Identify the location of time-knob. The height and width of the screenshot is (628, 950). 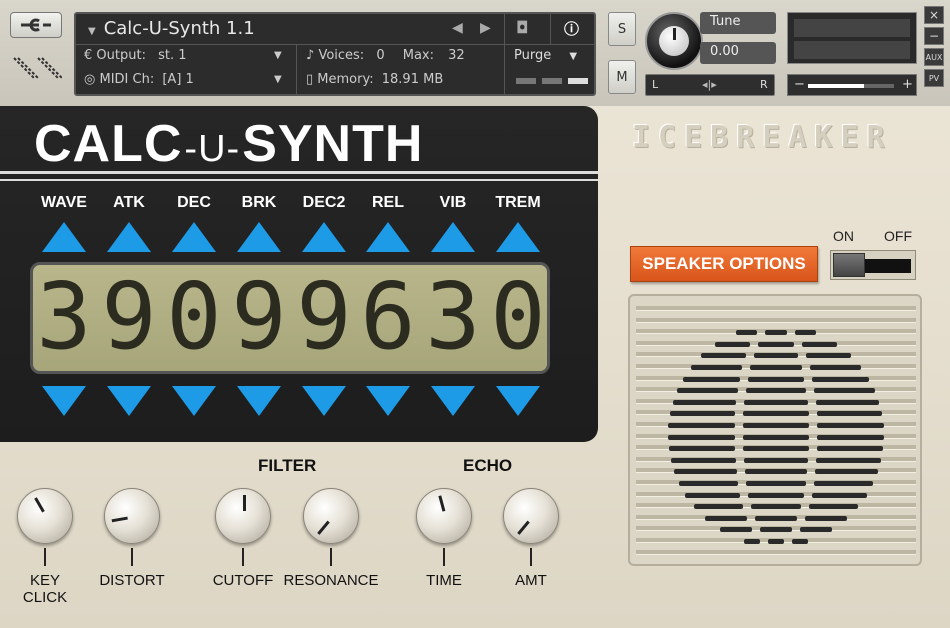
(444, 516).